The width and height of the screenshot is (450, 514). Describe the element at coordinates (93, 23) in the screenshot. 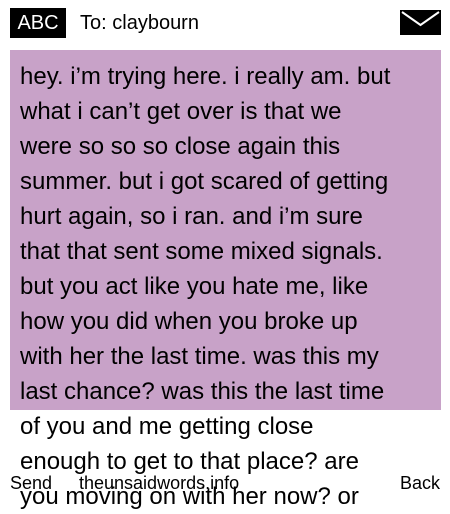

I see `to-label: To:` at that location.